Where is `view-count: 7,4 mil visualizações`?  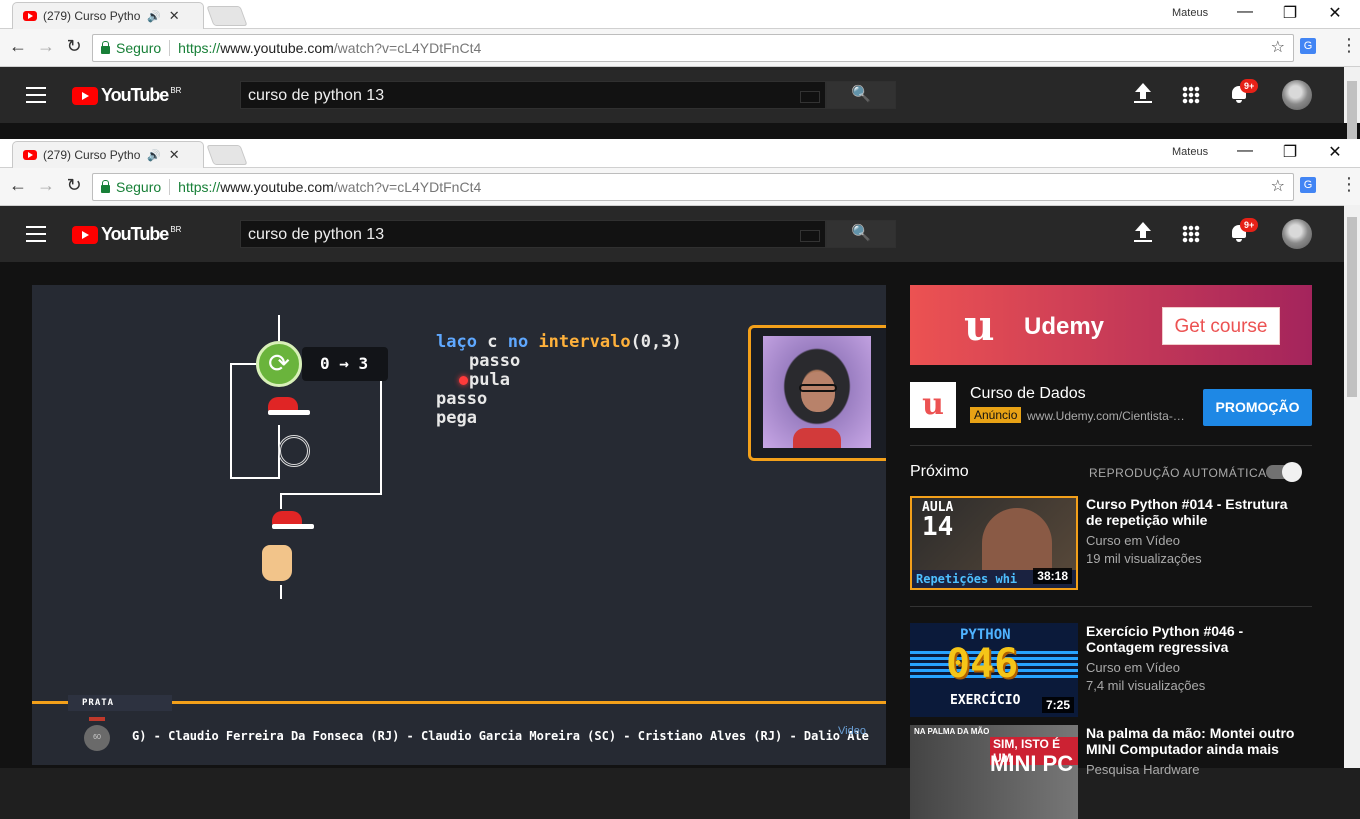 view-count: 7,4 mil visualizações is located at coordinates (1146, 685).